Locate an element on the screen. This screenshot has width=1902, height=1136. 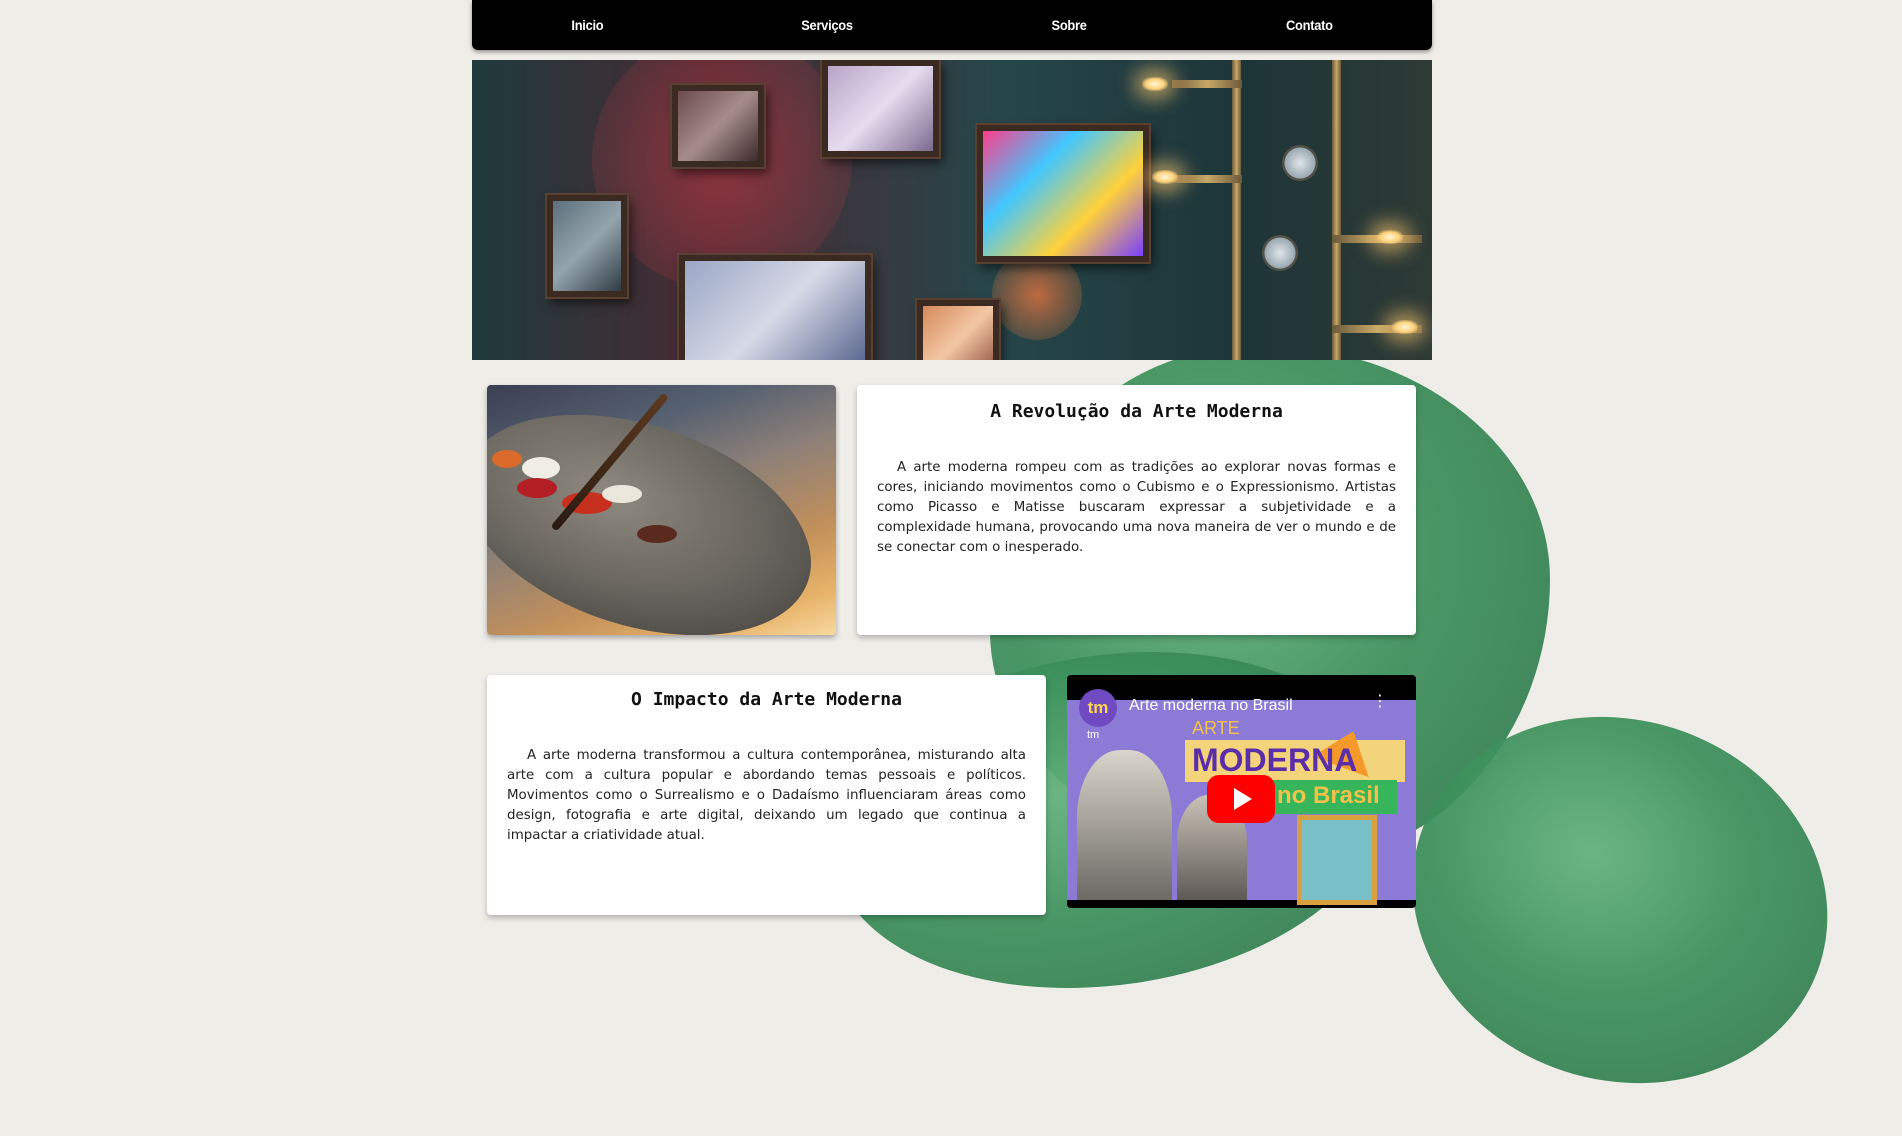
nav-link-sobre: Sobre is located at coordinates (1069, 25).